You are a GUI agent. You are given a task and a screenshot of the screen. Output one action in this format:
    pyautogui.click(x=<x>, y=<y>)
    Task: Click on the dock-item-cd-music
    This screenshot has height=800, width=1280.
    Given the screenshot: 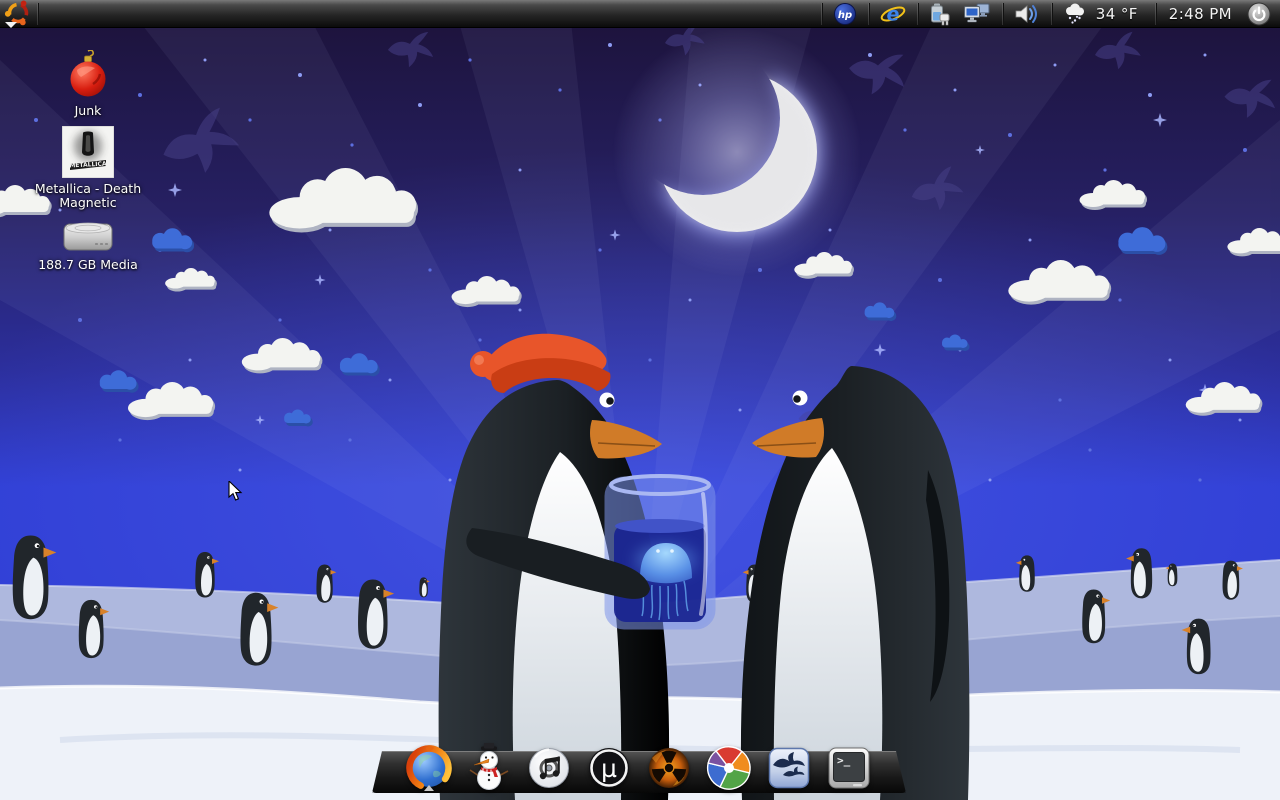 What is the action you would take?
    pyautogui.click(x=549, y=767)
    